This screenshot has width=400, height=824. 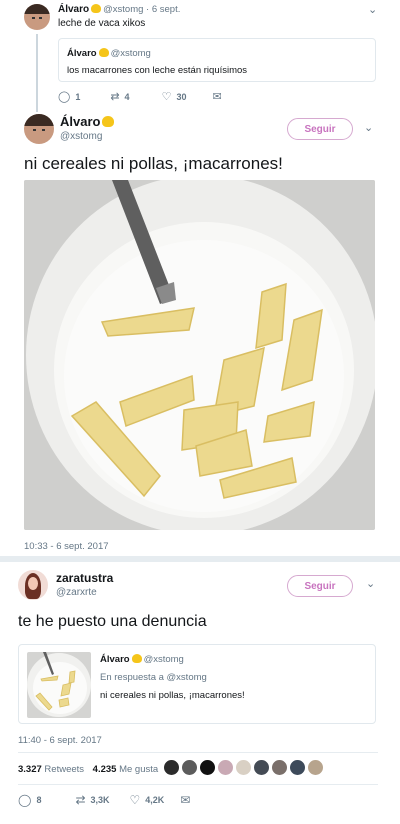 What do you see at coordinates (112, 621) in the screenshot?
I see `tweet-text: te he puesto una denuncia` at bounding box center [112, 621].